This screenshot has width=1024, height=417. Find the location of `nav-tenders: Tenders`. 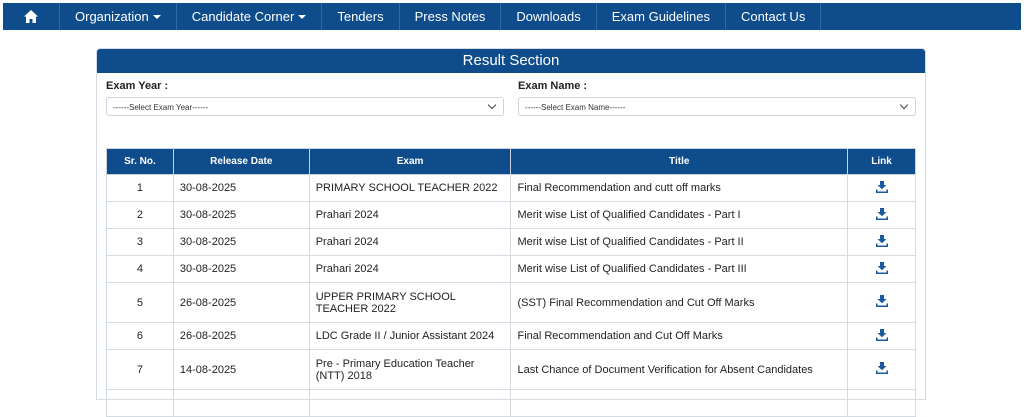

nav-tenders: Tenders is located at coordinates (361, 16).